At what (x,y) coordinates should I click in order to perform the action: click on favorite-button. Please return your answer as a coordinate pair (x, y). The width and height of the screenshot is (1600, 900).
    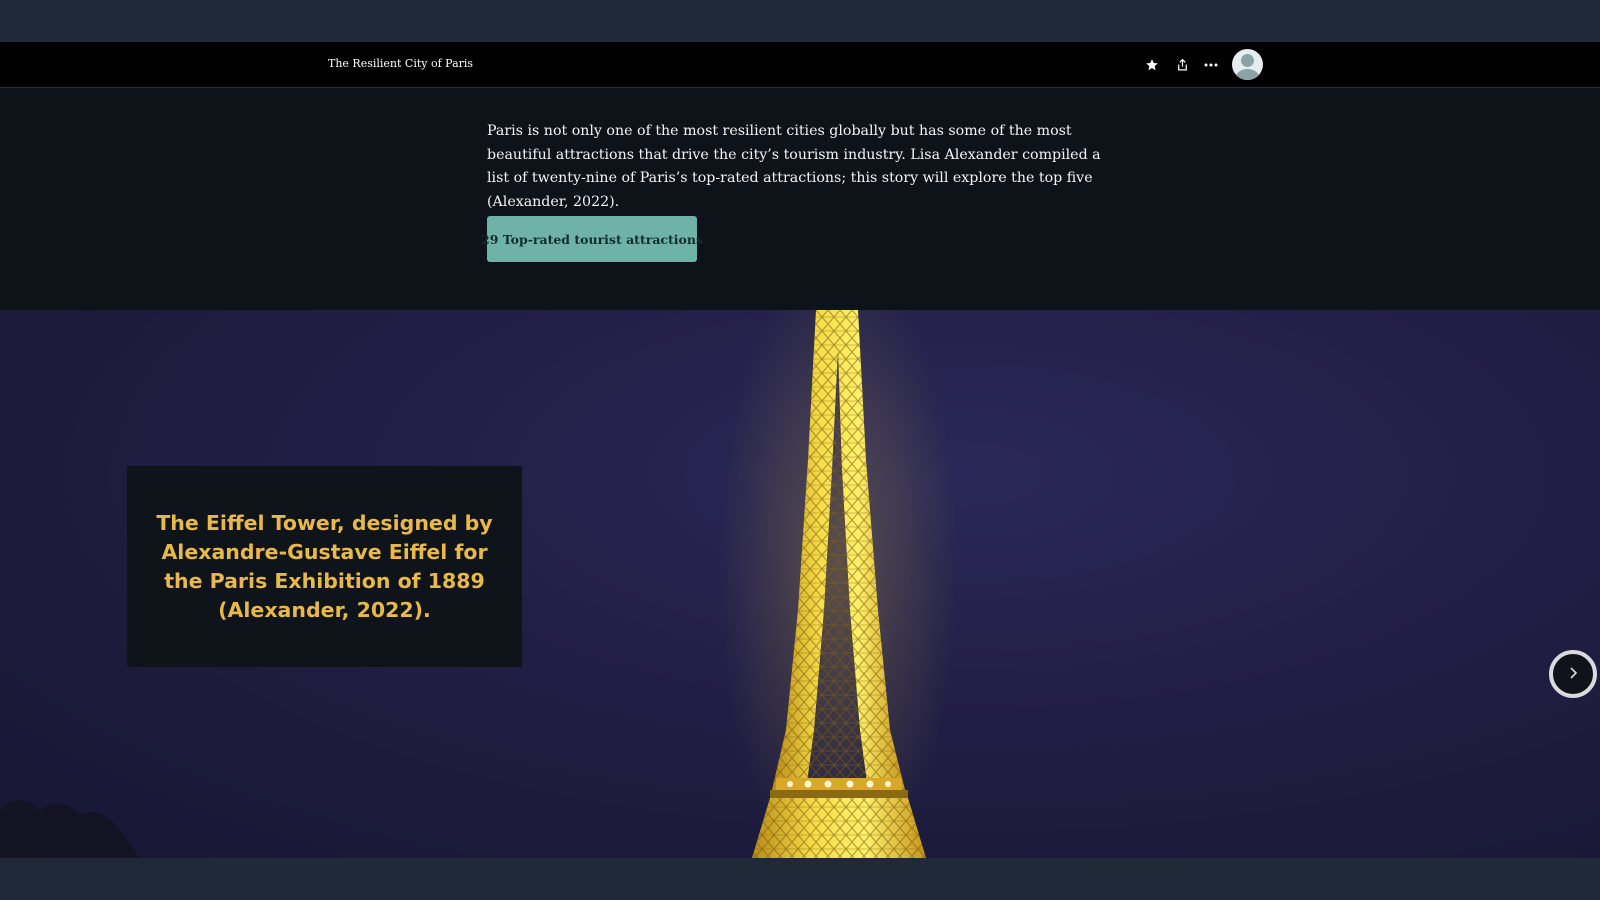
    Looking at the image, I should click on (1152, 65).